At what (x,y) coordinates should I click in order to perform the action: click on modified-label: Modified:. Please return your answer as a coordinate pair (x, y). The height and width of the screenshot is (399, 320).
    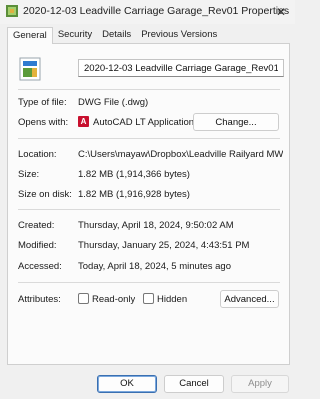
    Looking at the image, I should click on (37, 245).